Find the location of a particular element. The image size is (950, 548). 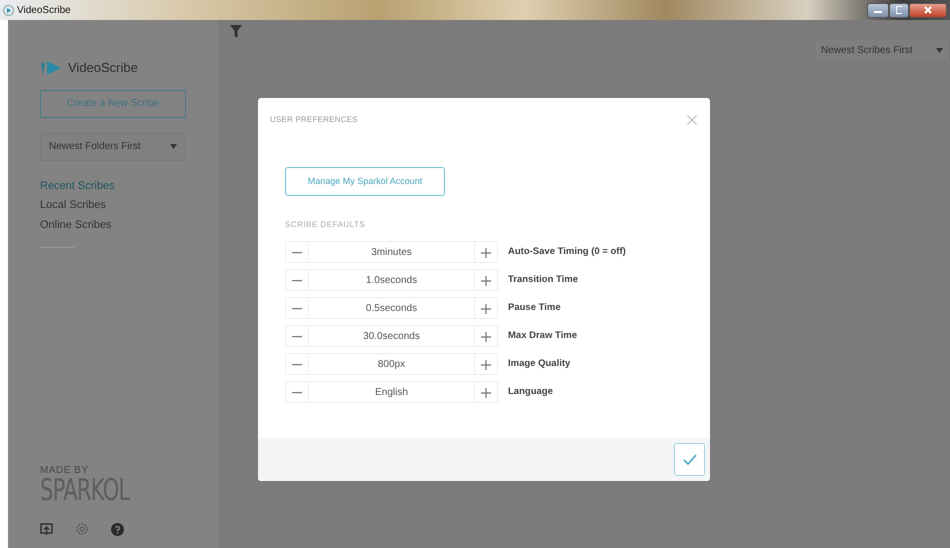

setting-stepper: English is located at coordinates (391, 392).